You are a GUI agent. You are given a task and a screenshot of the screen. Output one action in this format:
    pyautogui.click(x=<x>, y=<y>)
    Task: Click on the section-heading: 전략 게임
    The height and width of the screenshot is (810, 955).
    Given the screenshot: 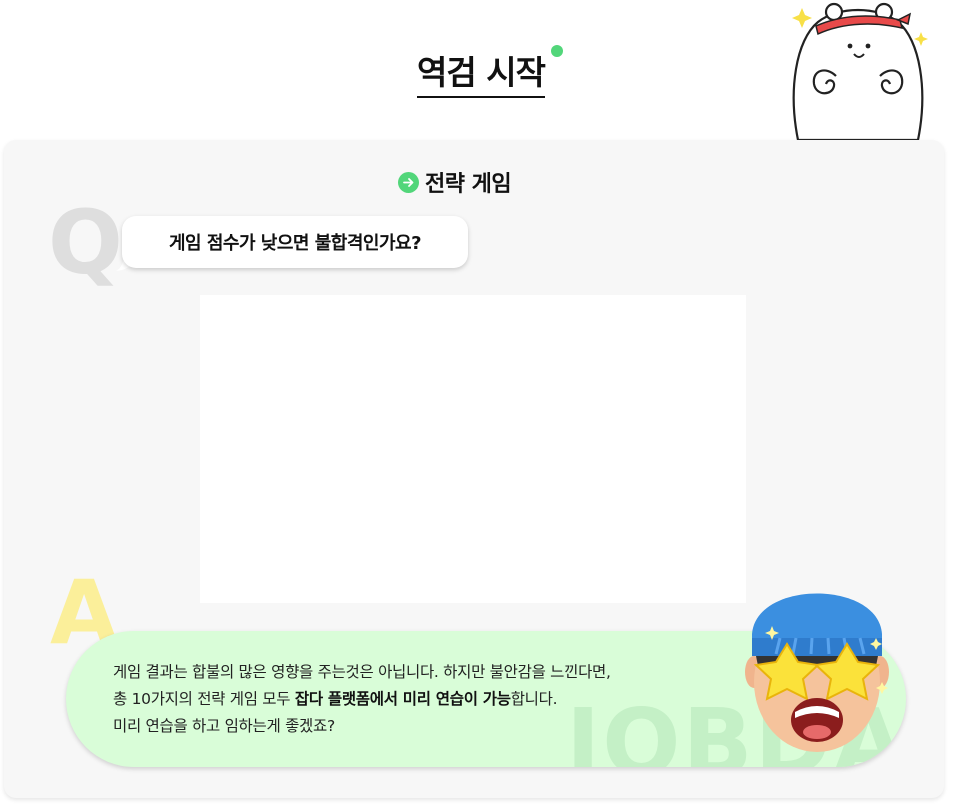 What is the action you would take?
    pyautogui.click(x=455, y=182)
    